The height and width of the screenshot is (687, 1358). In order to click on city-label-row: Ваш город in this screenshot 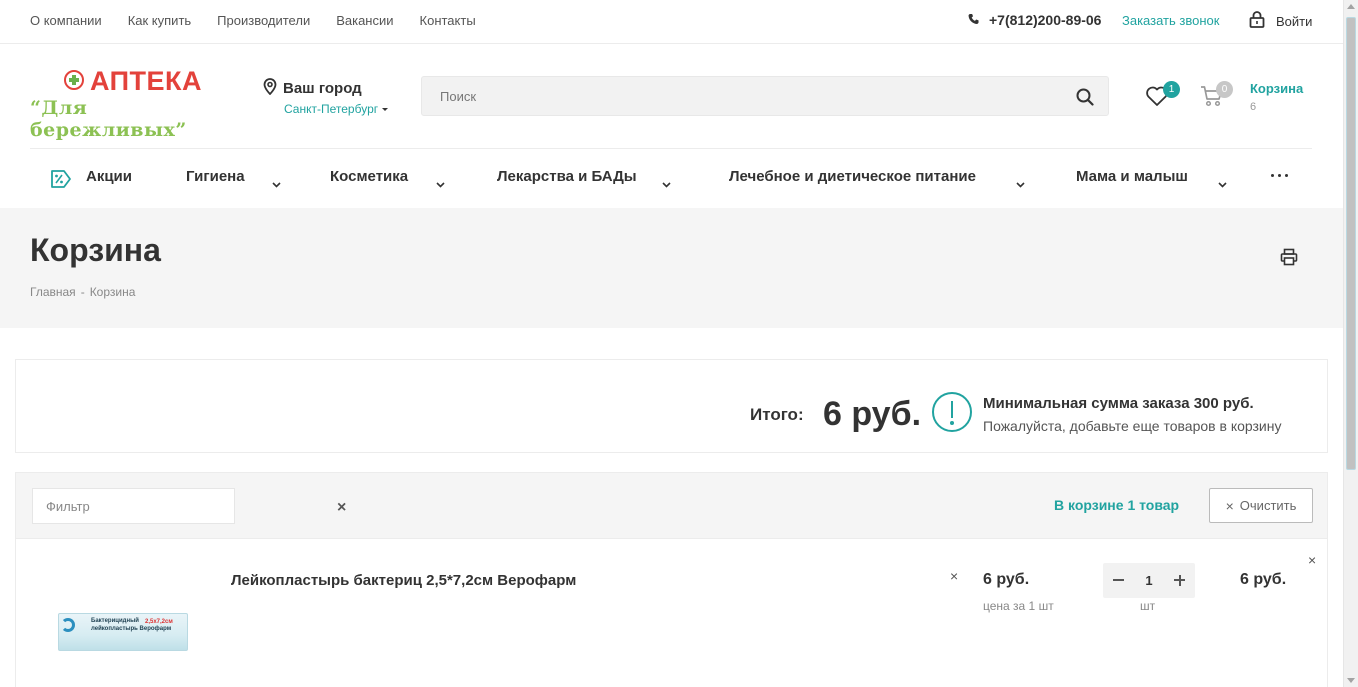, I will do `click(325, 88)`.